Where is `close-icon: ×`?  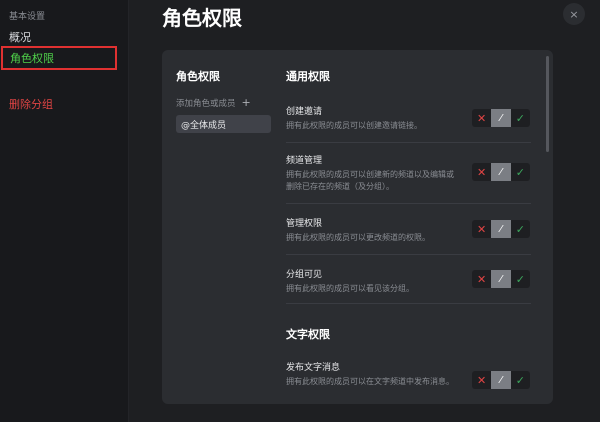 close-icon: × is located at coordinates (574, 14).